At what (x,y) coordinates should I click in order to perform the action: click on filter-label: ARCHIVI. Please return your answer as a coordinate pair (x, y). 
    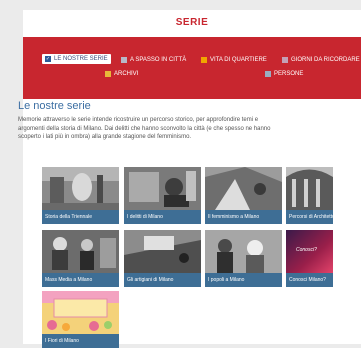
    Looking at the image, I should click on (126, 74).